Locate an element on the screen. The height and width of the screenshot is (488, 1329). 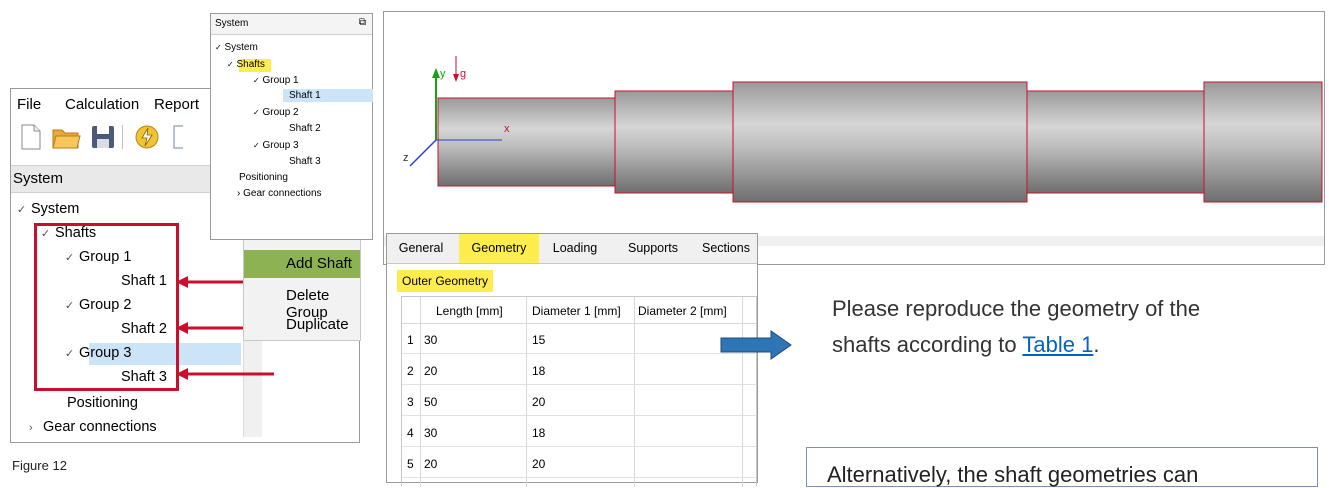
table-row: 4 30 18 is located at coordinates (579, 431).